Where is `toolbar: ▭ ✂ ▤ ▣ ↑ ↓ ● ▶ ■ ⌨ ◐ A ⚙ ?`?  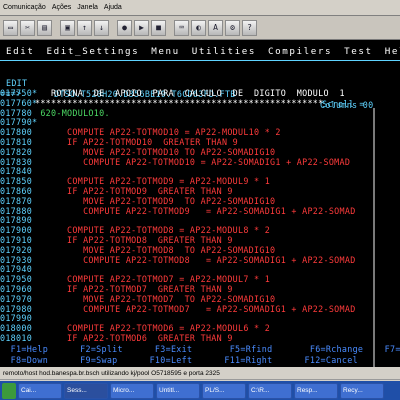 toolbar: ▭ ✂ ▤ ▣ ↑ ↓ ● ▶ ■ ⌨ ◐ A ⚙ ? is located at coordinates (200, 28).